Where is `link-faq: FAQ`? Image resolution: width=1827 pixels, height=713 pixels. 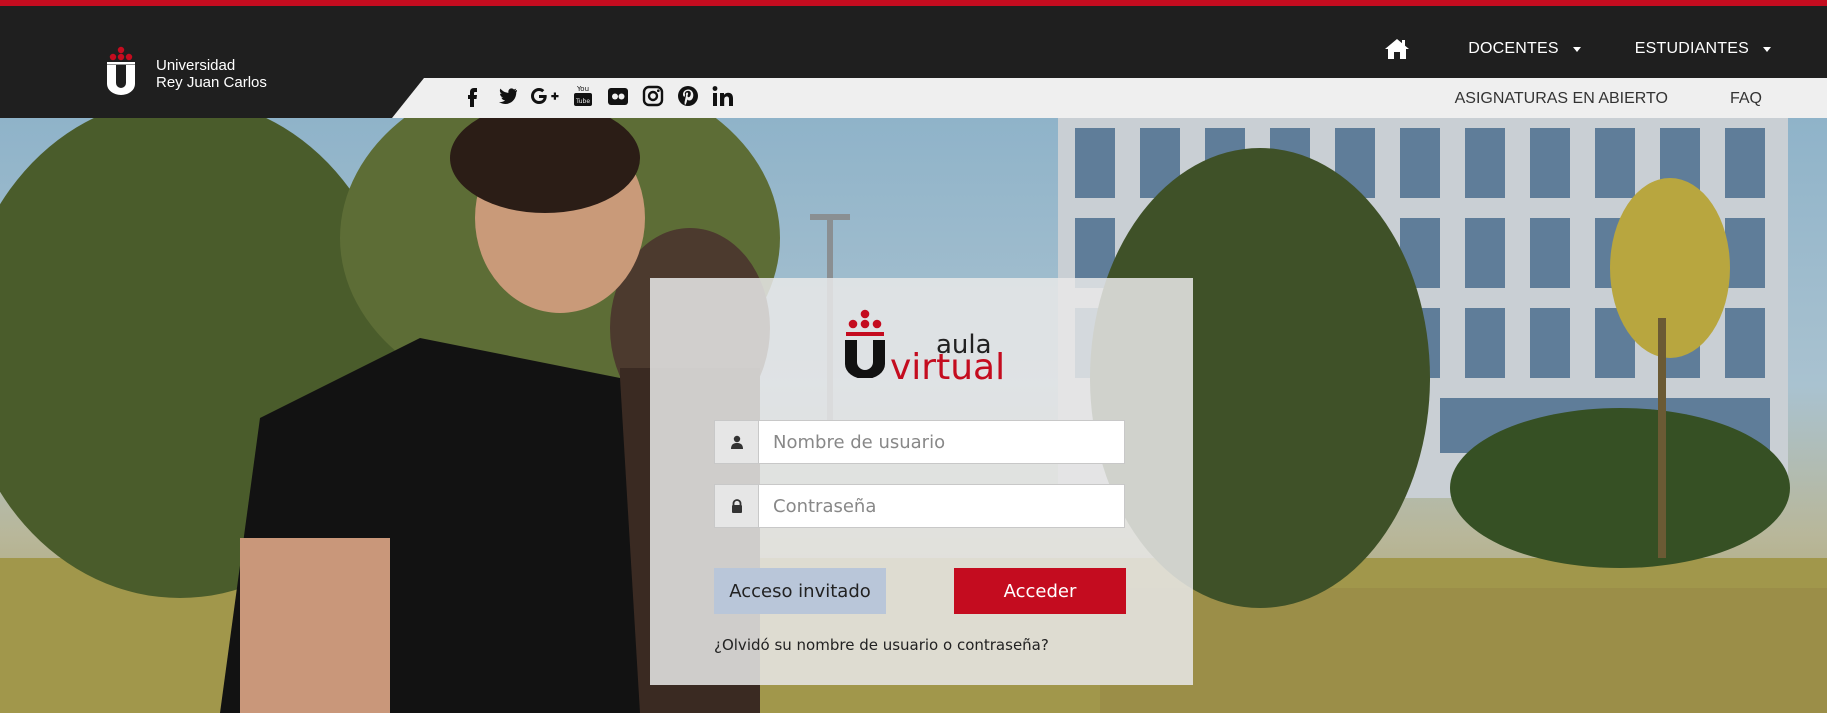 link-faq: FAQ is located at coordinates (1746, 99).